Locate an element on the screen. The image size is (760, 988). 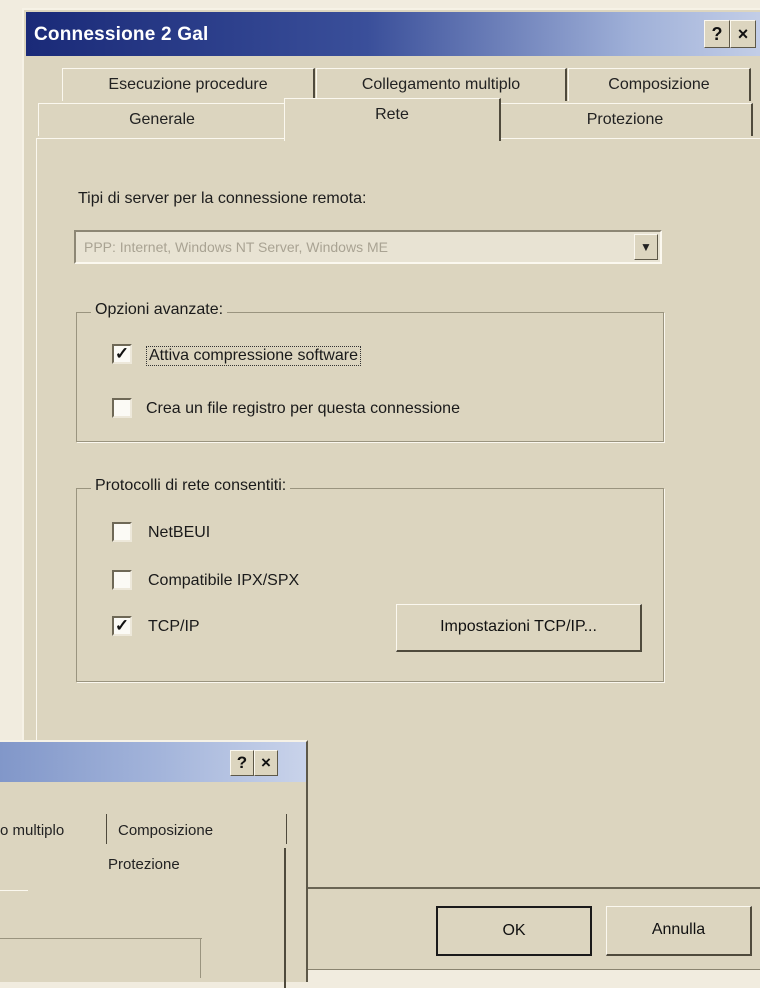
tcpip-label: TCP/IP is located at coordinates (174, 627).